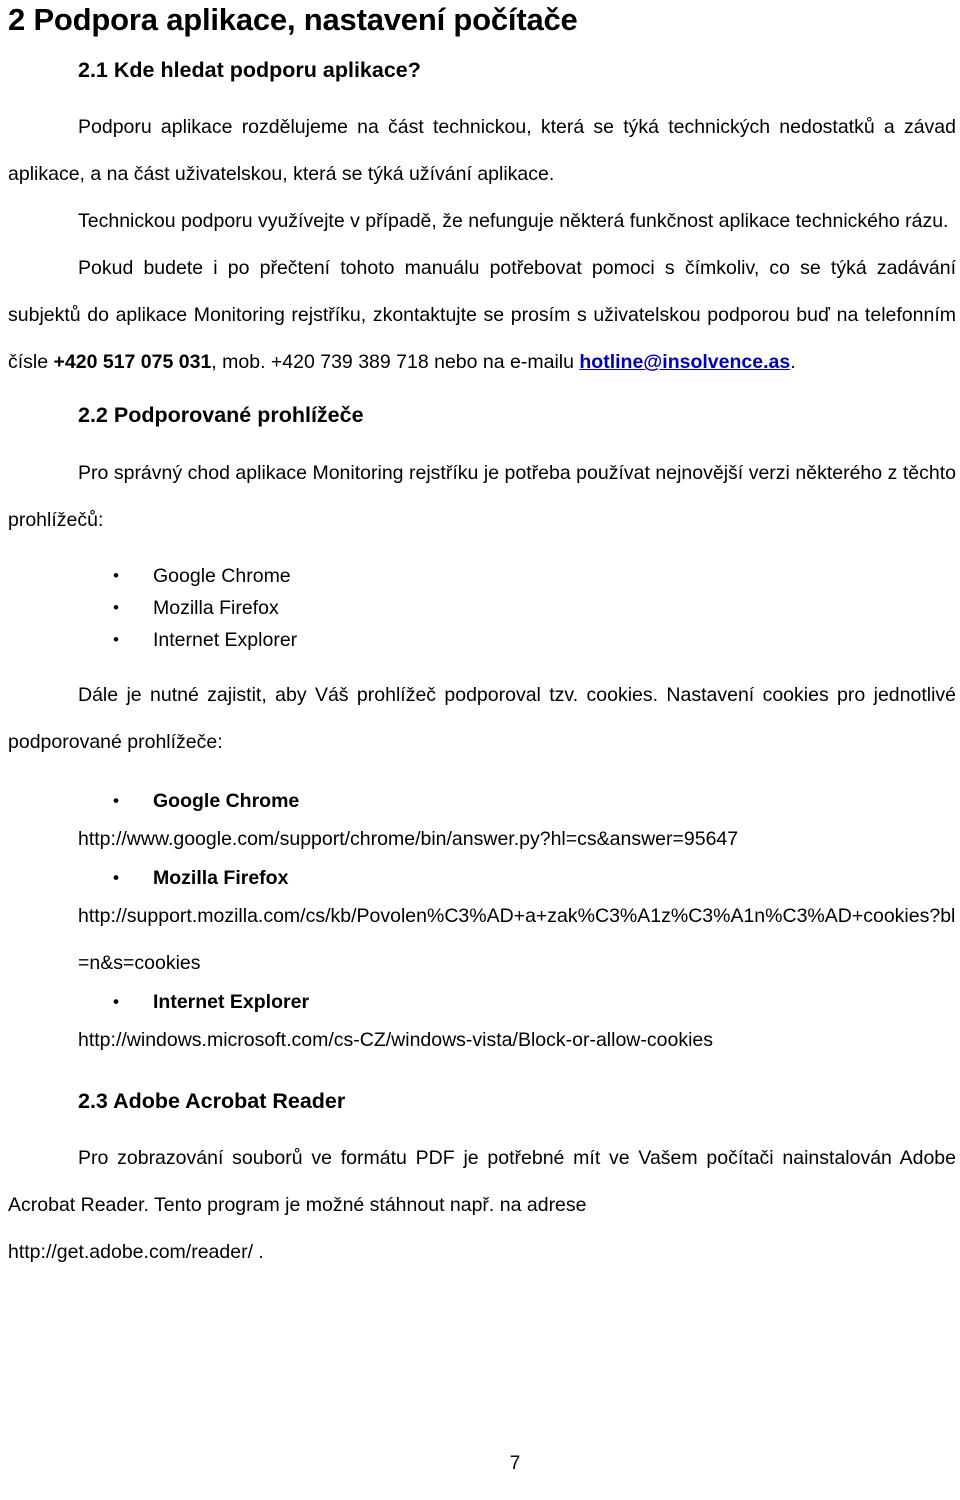  I want to click on heading-2-1: 2.1 Kde hledat podporu aplikace?, so click(249, 69).